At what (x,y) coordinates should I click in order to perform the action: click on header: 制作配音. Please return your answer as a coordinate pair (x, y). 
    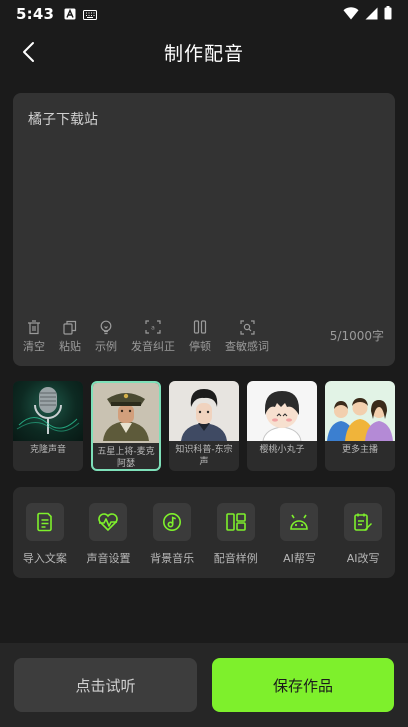
    Looking at the image, I should click on (204, 52).